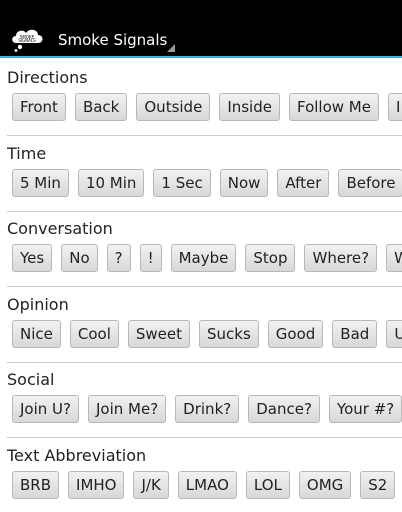 The height and width of the screenshot is (512, 402). I want to click on button-row: BRB IMHO J/K LMAO LOL OMG S2, so click(207, 485).